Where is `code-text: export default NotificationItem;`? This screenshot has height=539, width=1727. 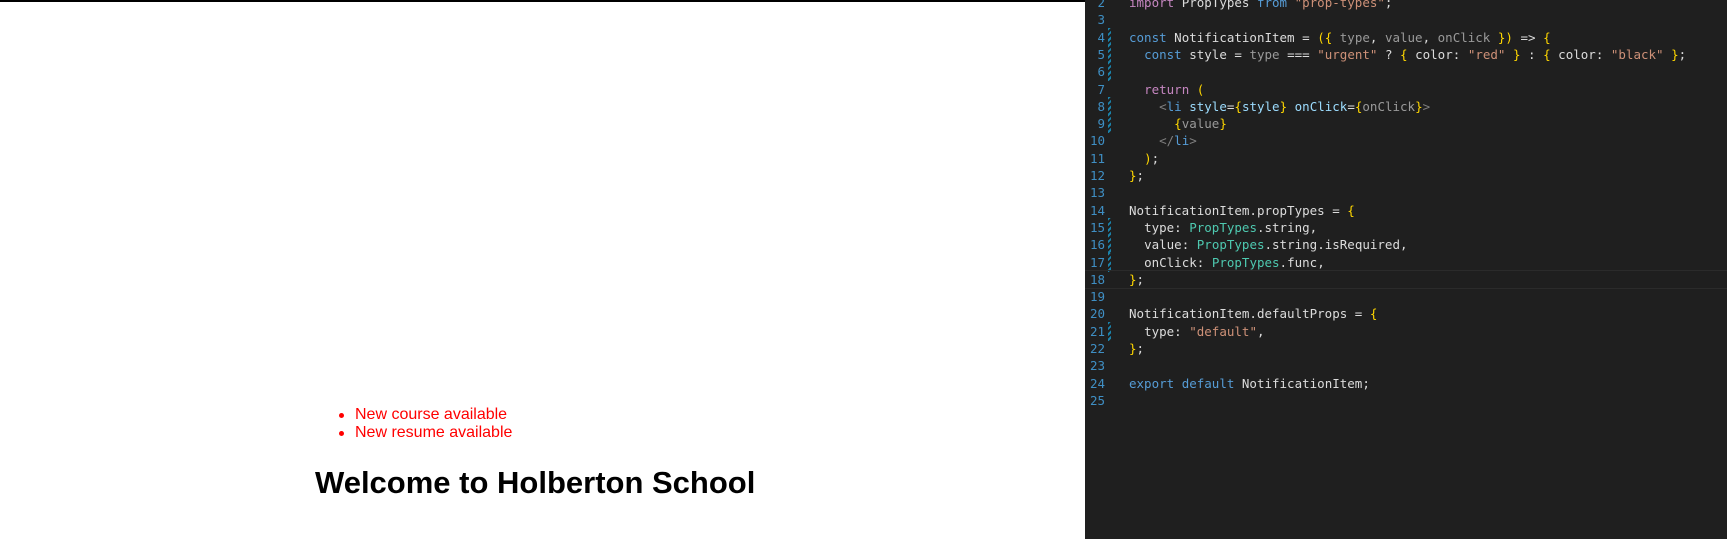
code-text: export default NotificationItem; is located at coordinates (1249, 383).